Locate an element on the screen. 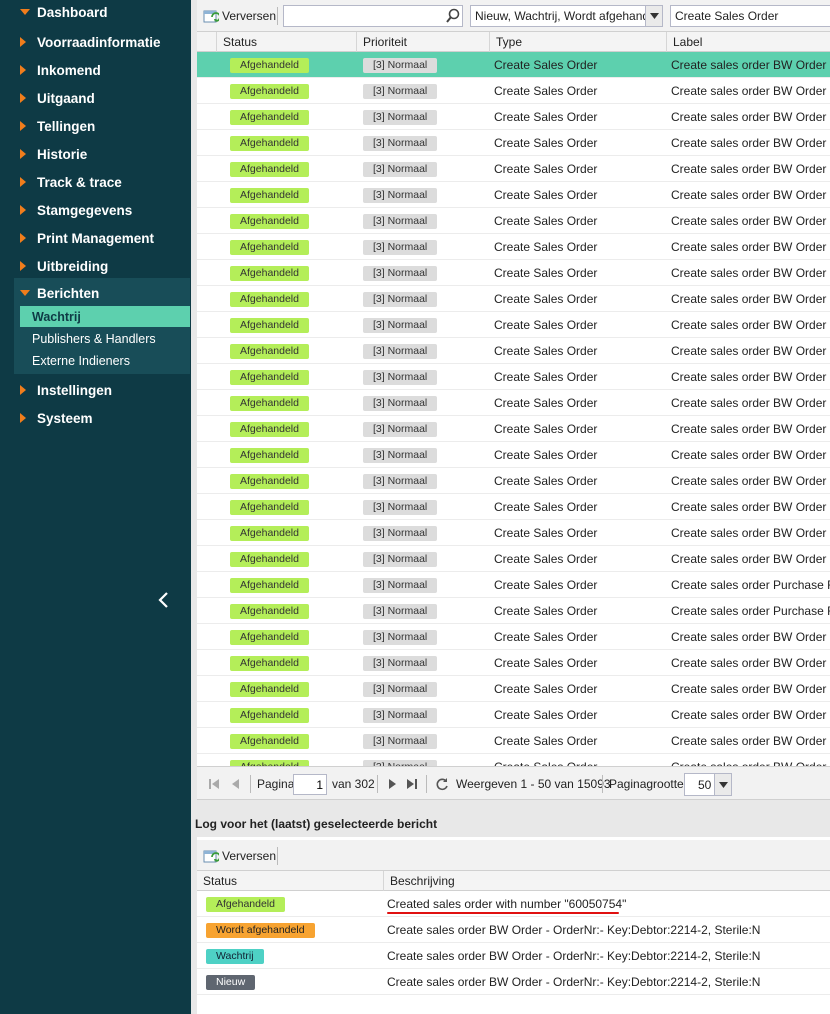 The height and width of the screenshot is (1014, 830). status-badge: Nieuw is located at coordinates (231, 982).